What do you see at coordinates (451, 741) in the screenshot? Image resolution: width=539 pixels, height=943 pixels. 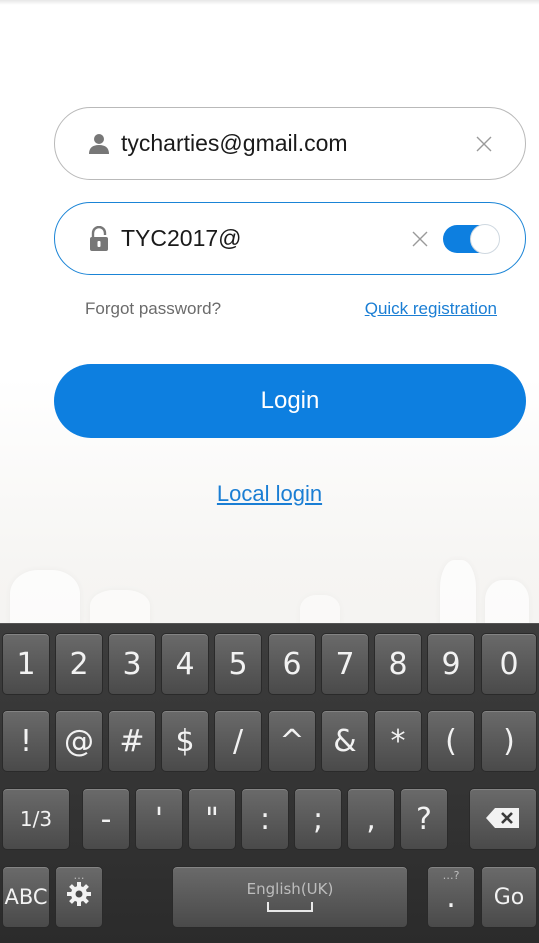 I see `key-left-paren: (` at bounding box center [451, 741].